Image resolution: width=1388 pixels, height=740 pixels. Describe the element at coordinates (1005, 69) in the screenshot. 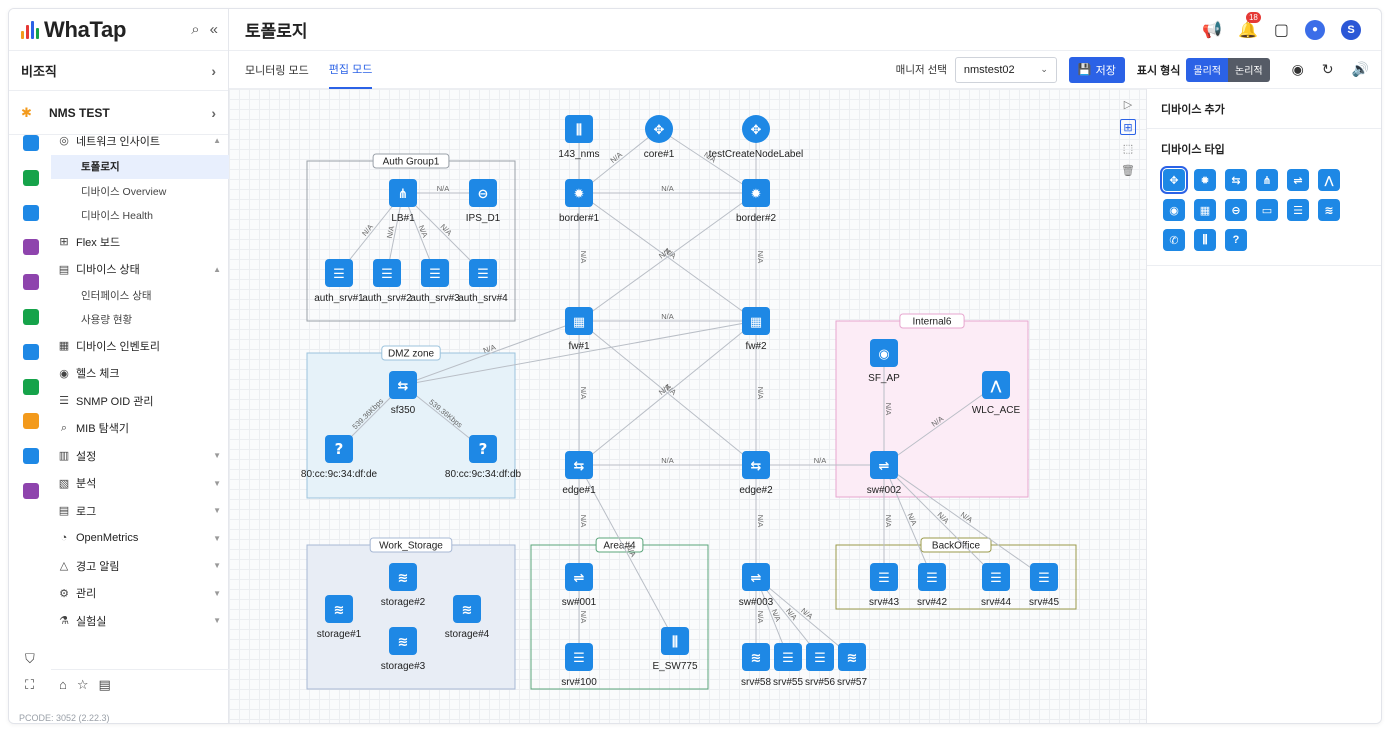

I see `manager-select: nmstest02 ⌄` at that location.